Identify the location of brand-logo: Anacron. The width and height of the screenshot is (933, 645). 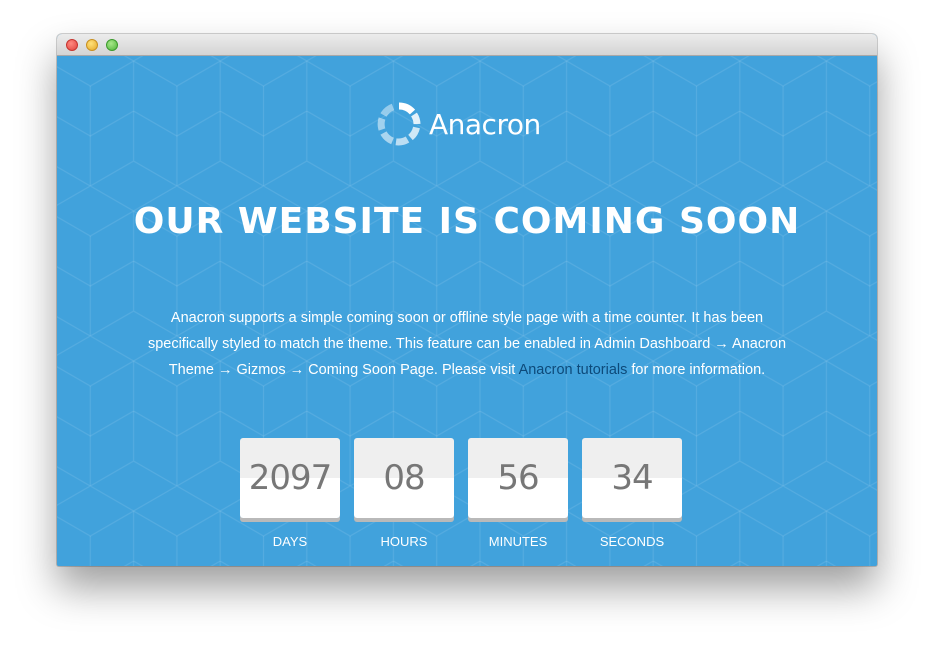
(459, 124).